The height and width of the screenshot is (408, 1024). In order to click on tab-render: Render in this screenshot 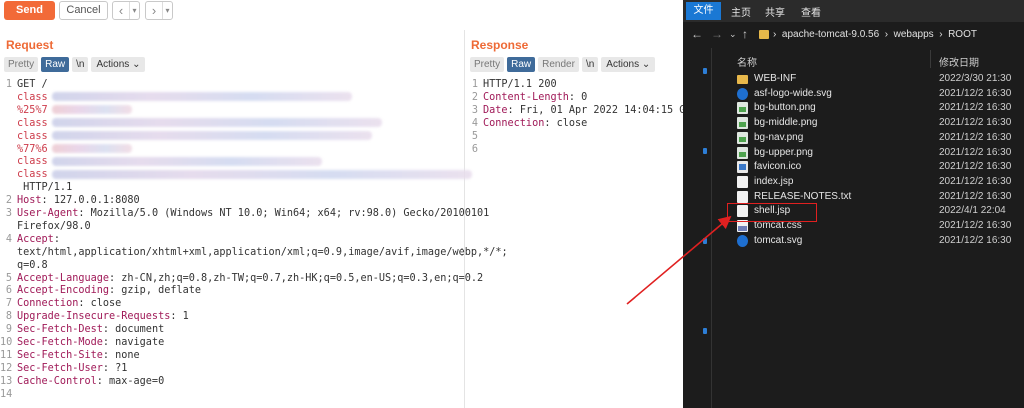, I will do `click(558, 64)`.